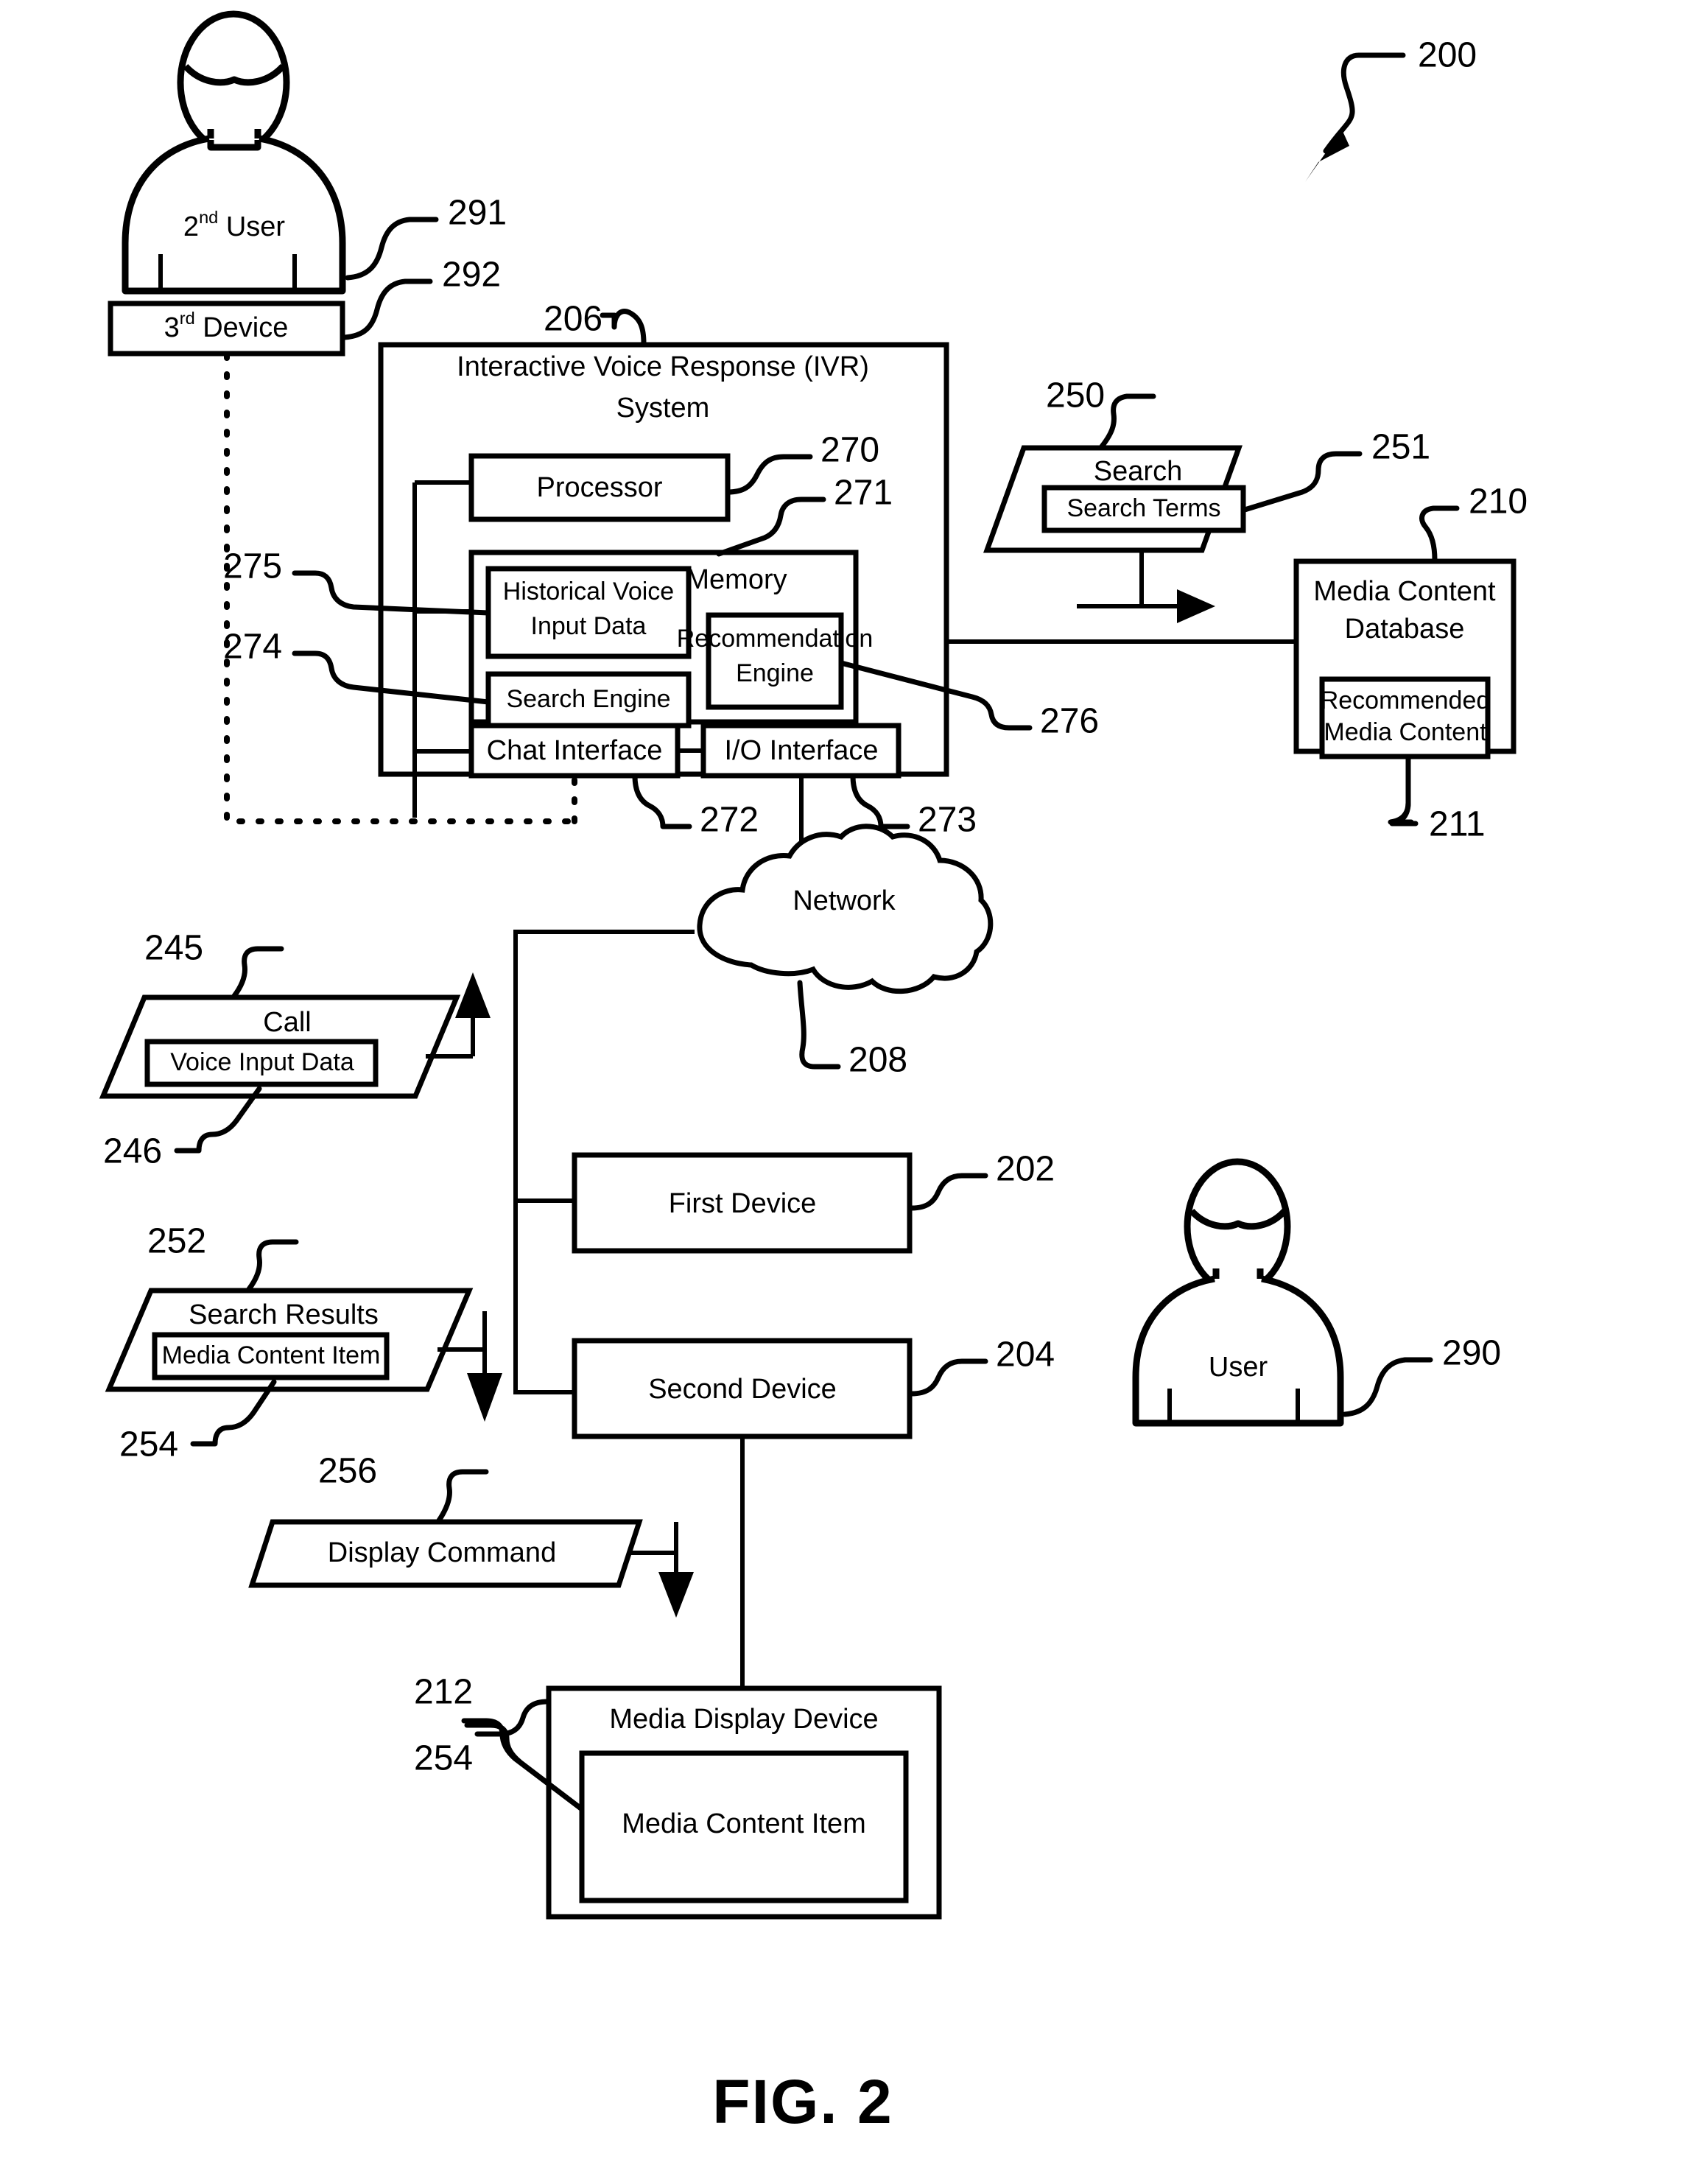  Describe the element at coordinates (743, 1719) in the screenshot. I see `media-display-device-label: Media Display Device` at that location.